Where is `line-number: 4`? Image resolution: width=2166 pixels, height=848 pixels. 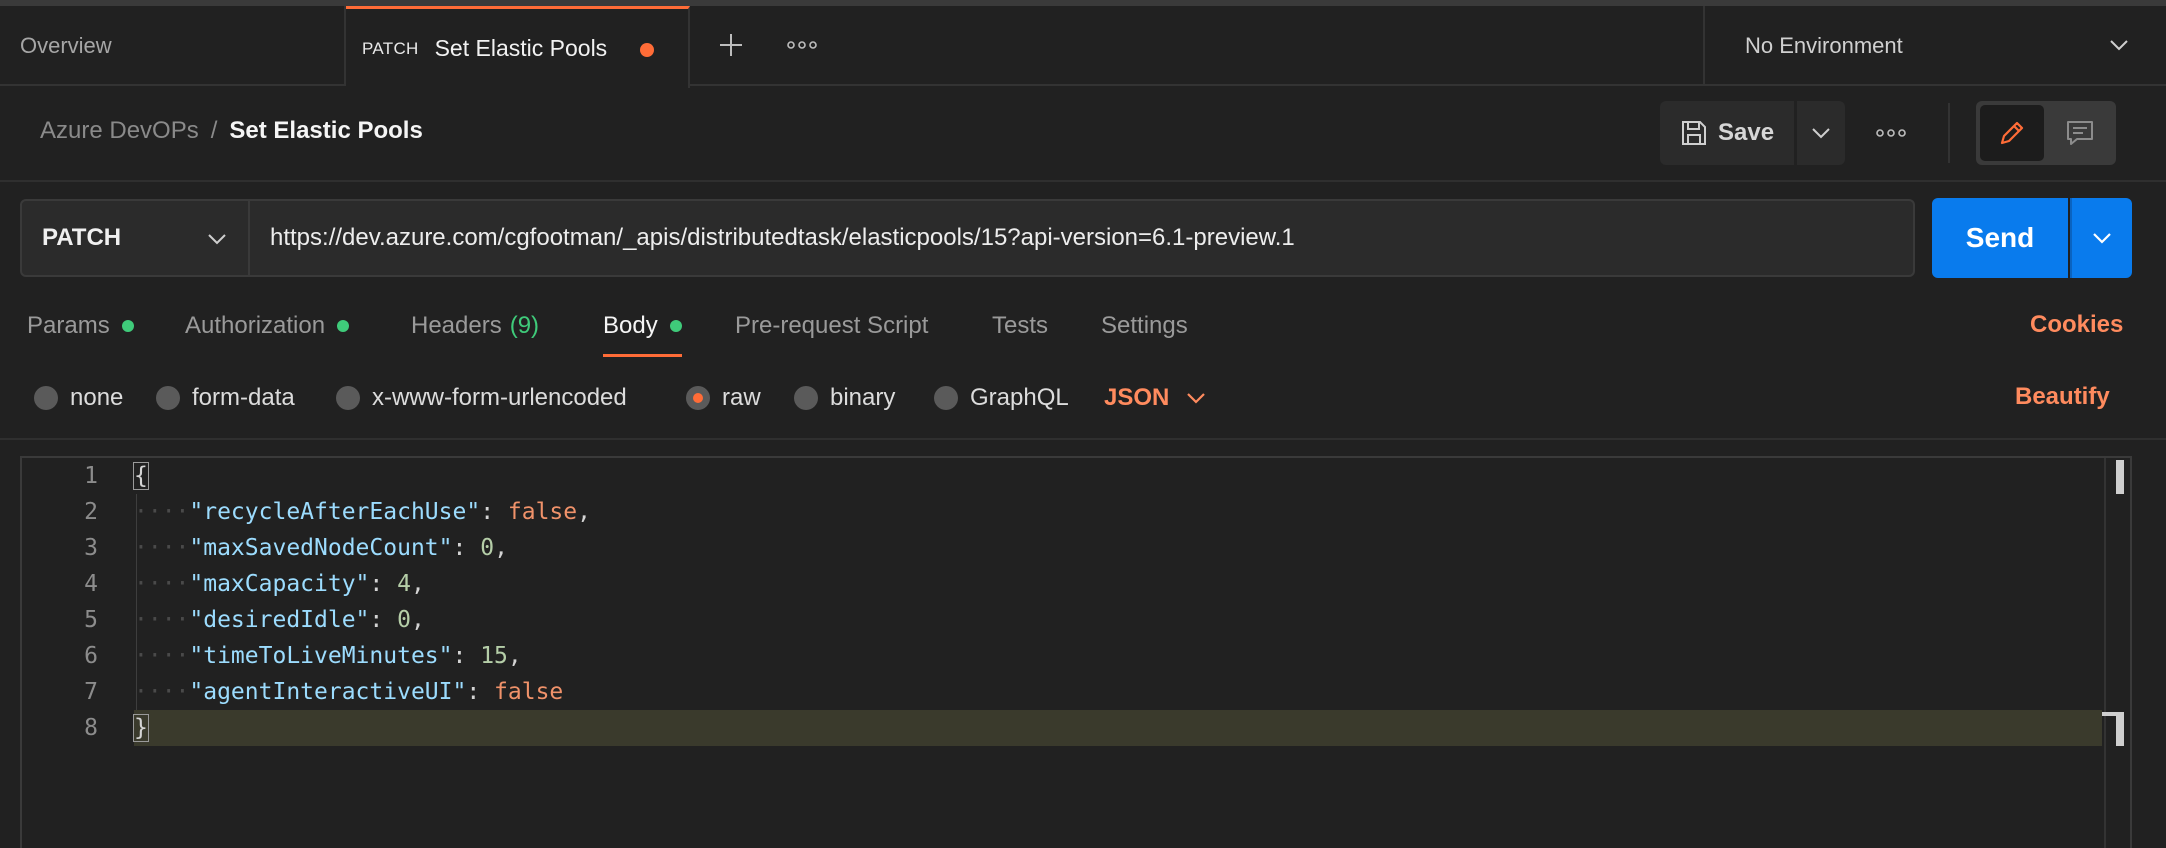 line-number: 4 is located at coordinates (91, 584).